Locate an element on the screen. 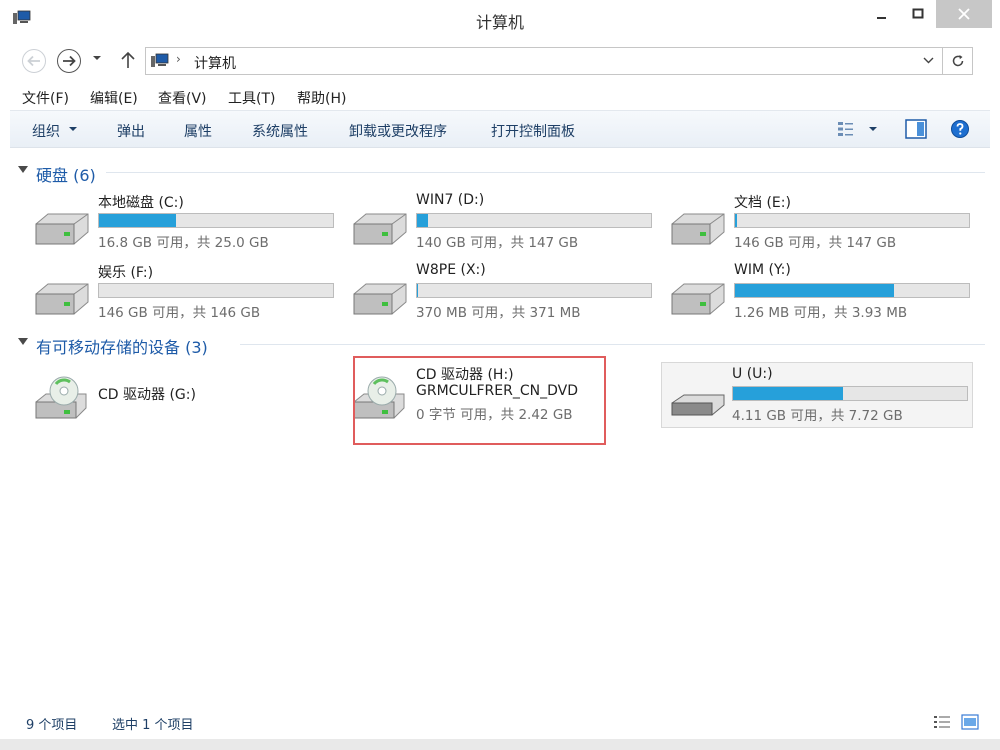 This screenshot has height=750, width=1000. preview-pane-icon is located at coordinates (916, 129).